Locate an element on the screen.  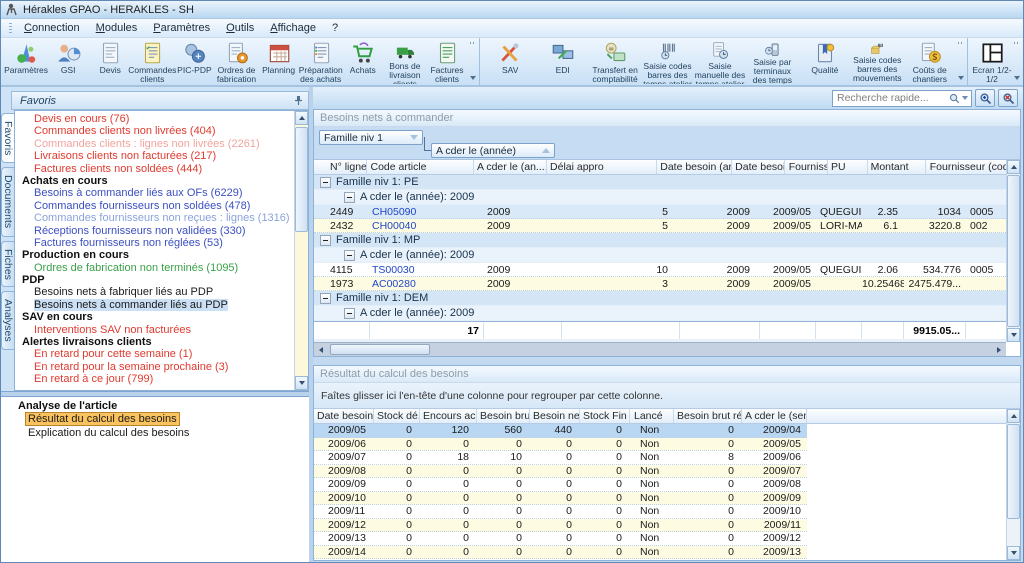
toolbar-button-saisie-manuelle-temps: Saisie manuelle des temps atelier is located at coordinates (720, 61).